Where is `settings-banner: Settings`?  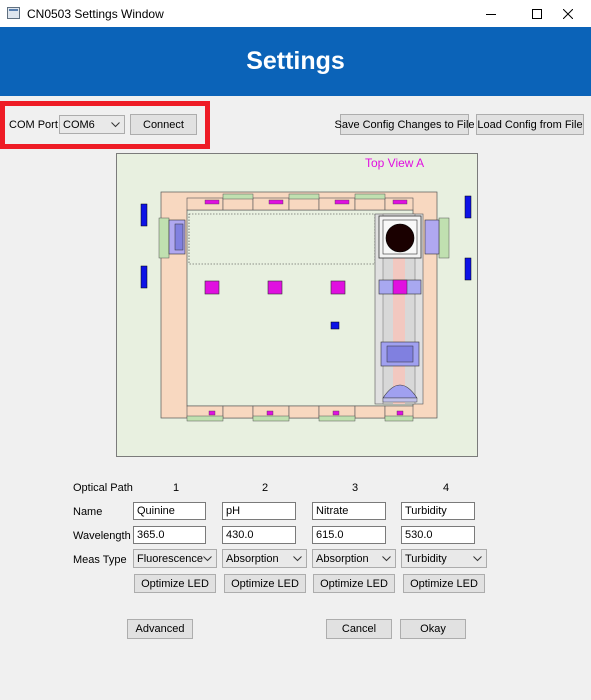 settings-banner: Settings is located at coordinates (295, 61).